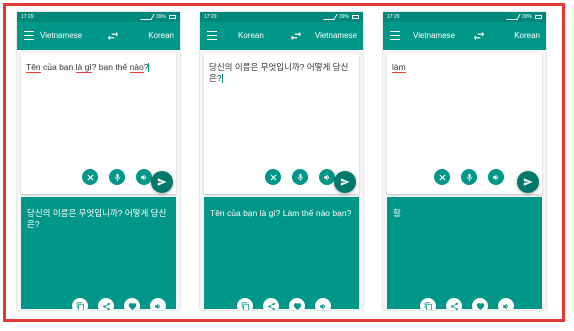 Image resolution: width=574 pixels, height=331 pixels. What do you see at coordinates (98, 124) in the screenshot?
I see `input-card: Tên của bạn là gì? bạn thế nào?` at bounding box center [98, 124].